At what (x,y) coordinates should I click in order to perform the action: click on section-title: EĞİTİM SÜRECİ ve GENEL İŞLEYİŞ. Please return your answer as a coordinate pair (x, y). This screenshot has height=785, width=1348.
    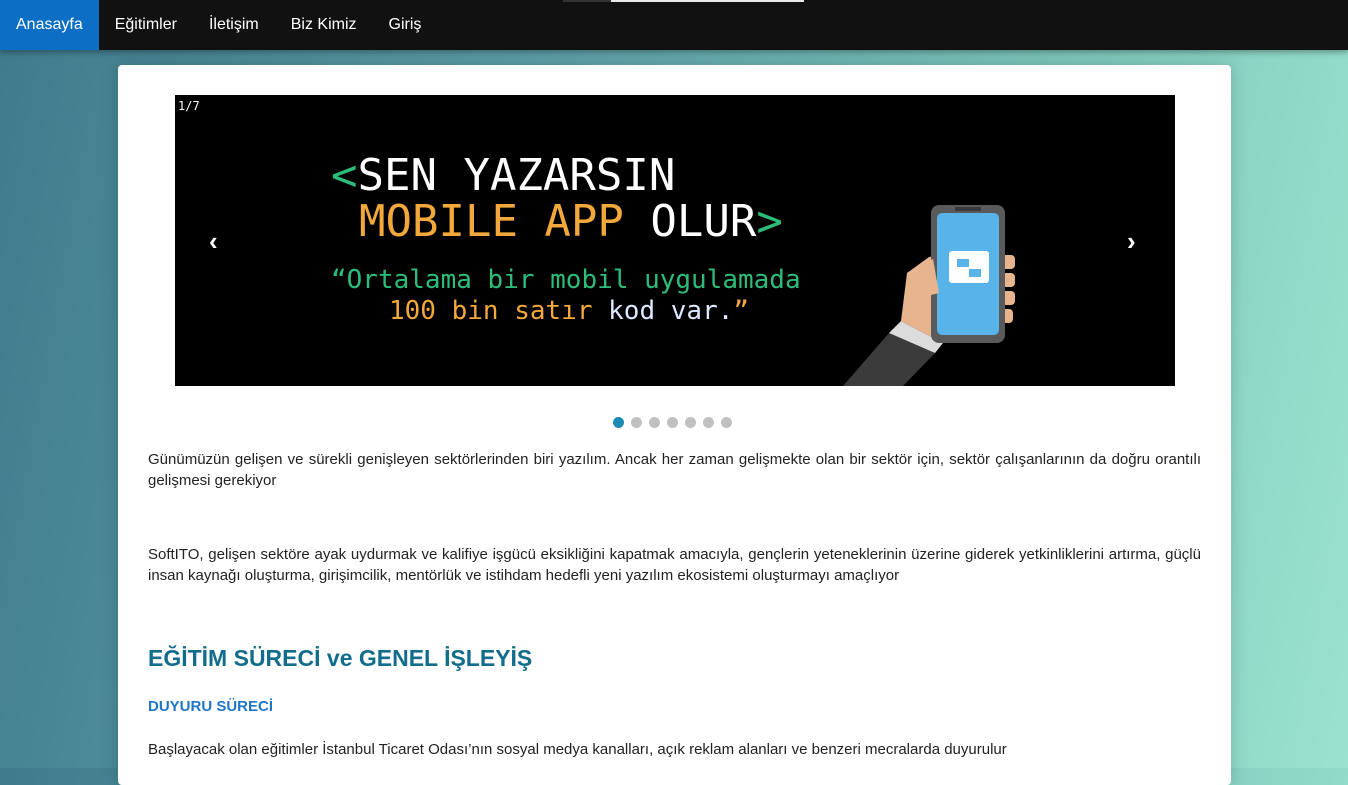
    Looking at the image, I should click on (340, 658).